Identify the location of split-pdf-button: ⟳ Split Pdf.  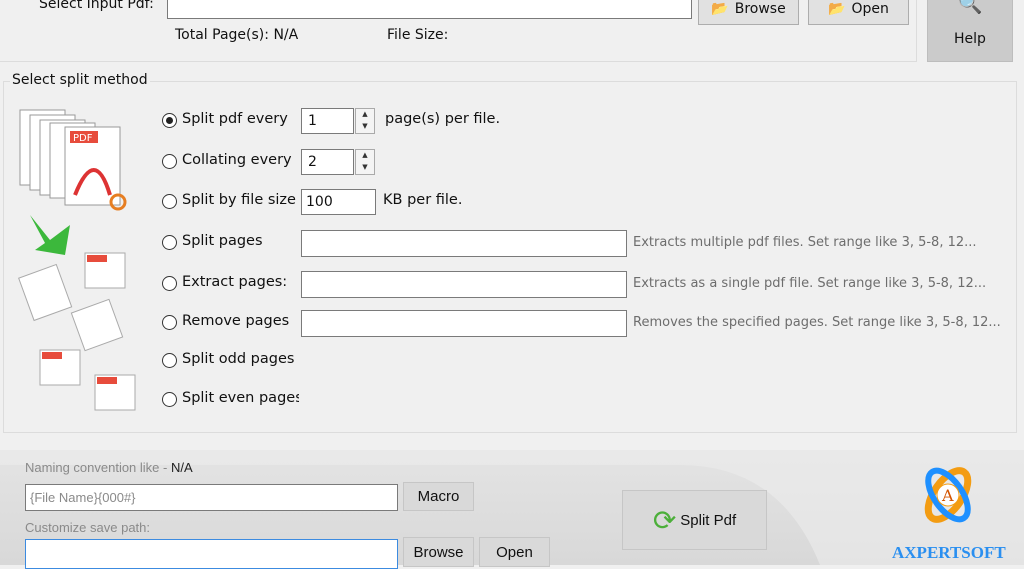
(694, 520).